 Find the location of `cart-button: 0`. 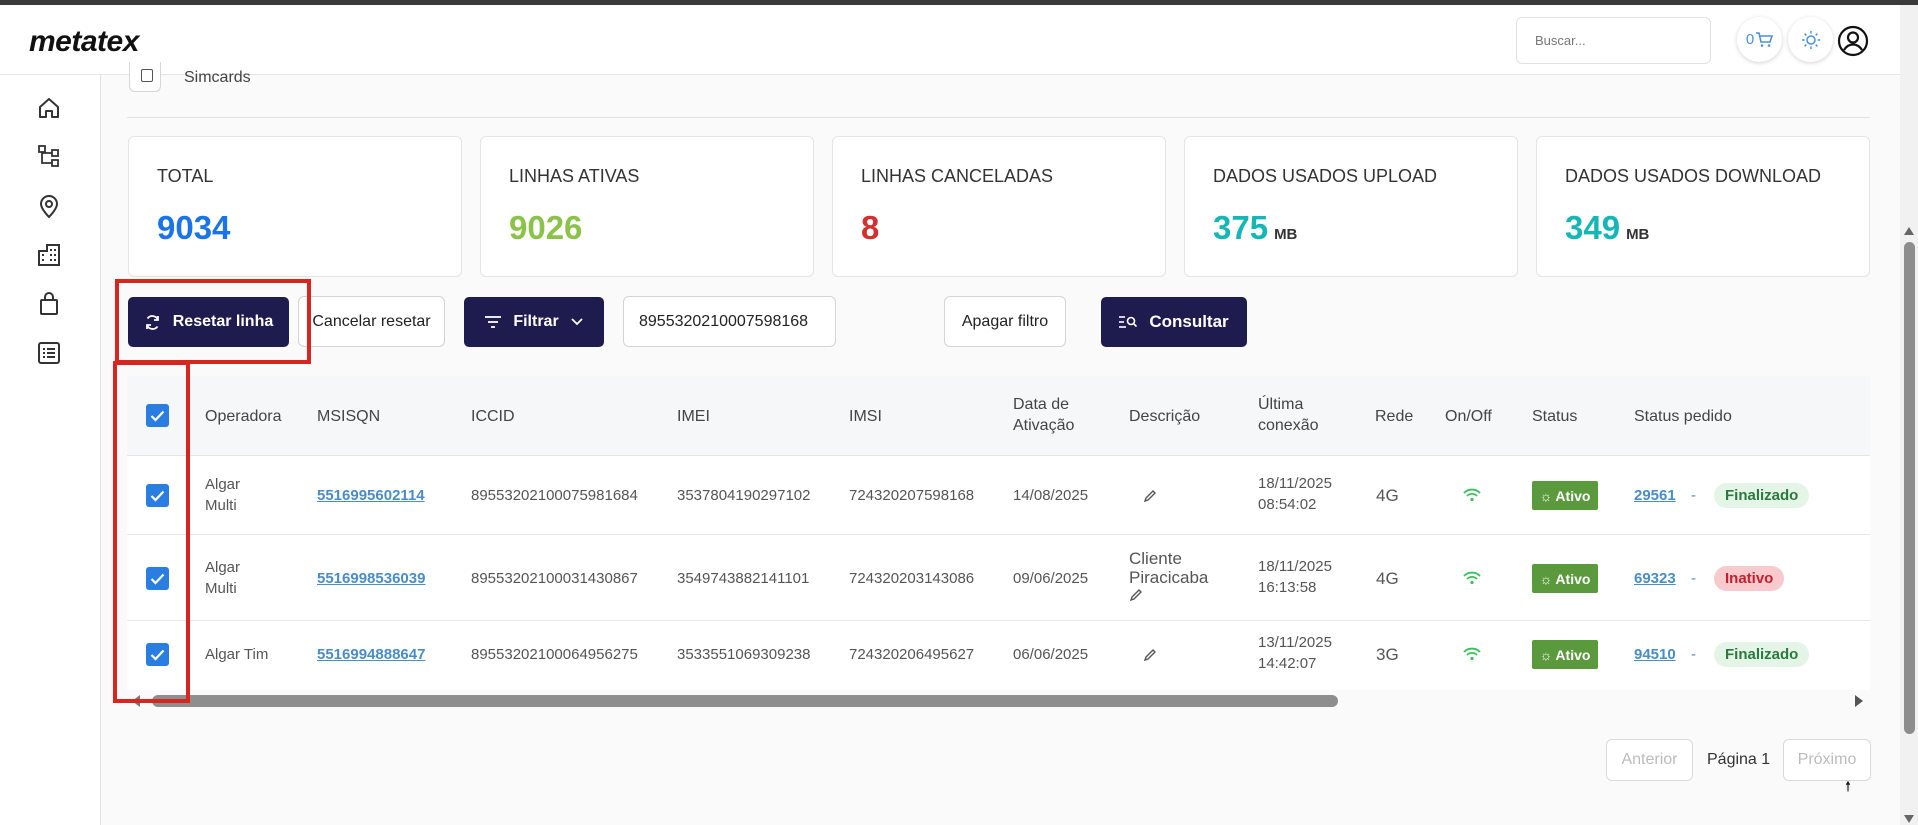

cart-button: 0 is located at coordinates (1759, 39).